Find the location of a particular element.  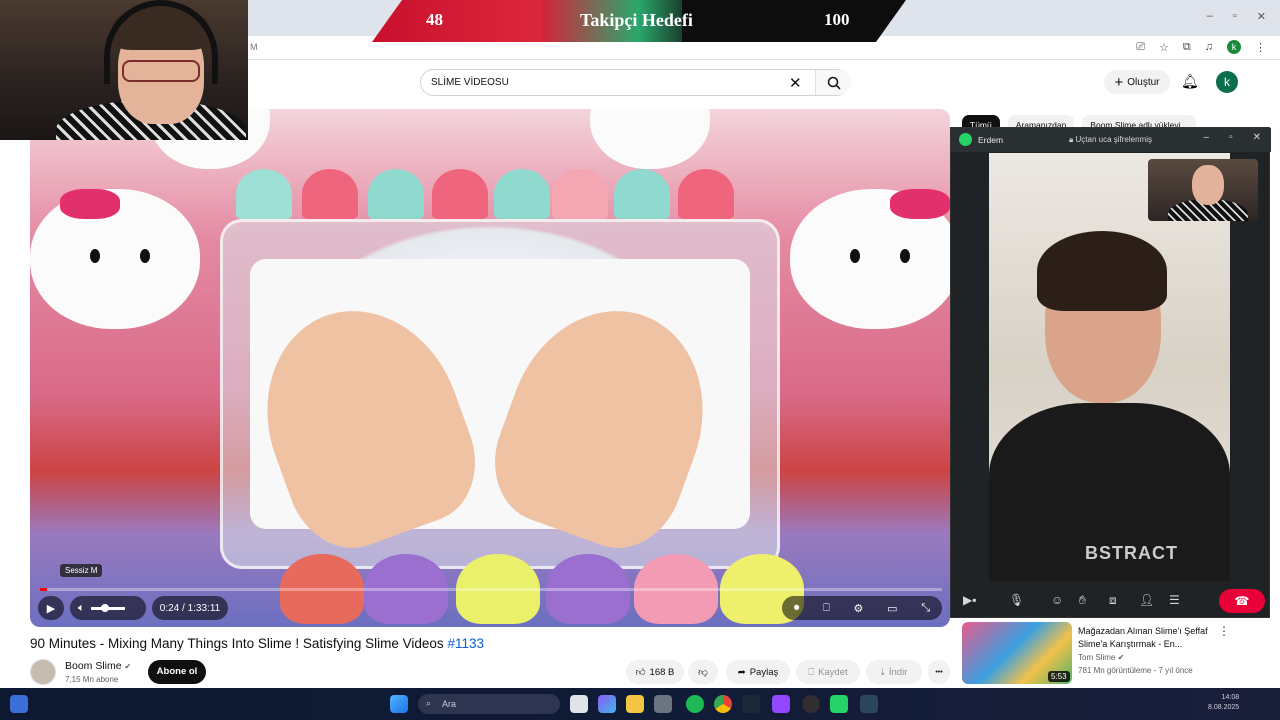

cast-icon: ⎚ is located at coordinates (1140, 47).